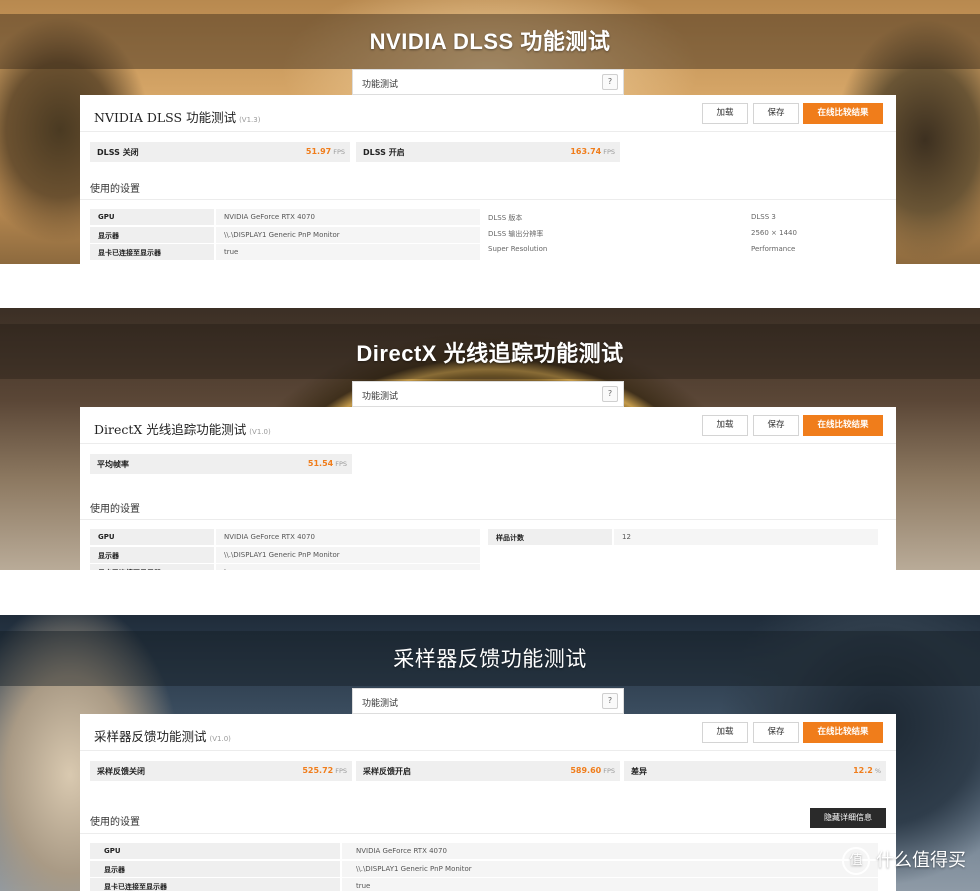 Image resolution: width=980 pixels, height=891 pixels. Describe the element at coordinates (488, 152) in the screenshot. I see `score-dlss-on: DLSS 开启 163.74 FPS` at that location.